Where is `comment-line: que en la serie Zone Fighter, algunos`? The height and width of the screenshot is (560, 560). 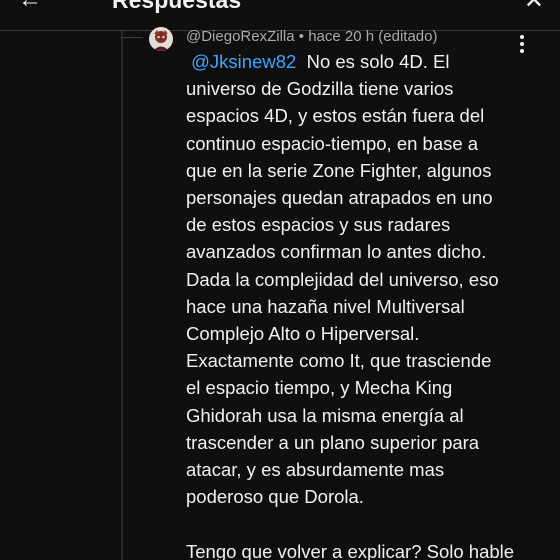 comment-line: que en la serie Zone Fighter, algunos is located at coordinates (339, 170).